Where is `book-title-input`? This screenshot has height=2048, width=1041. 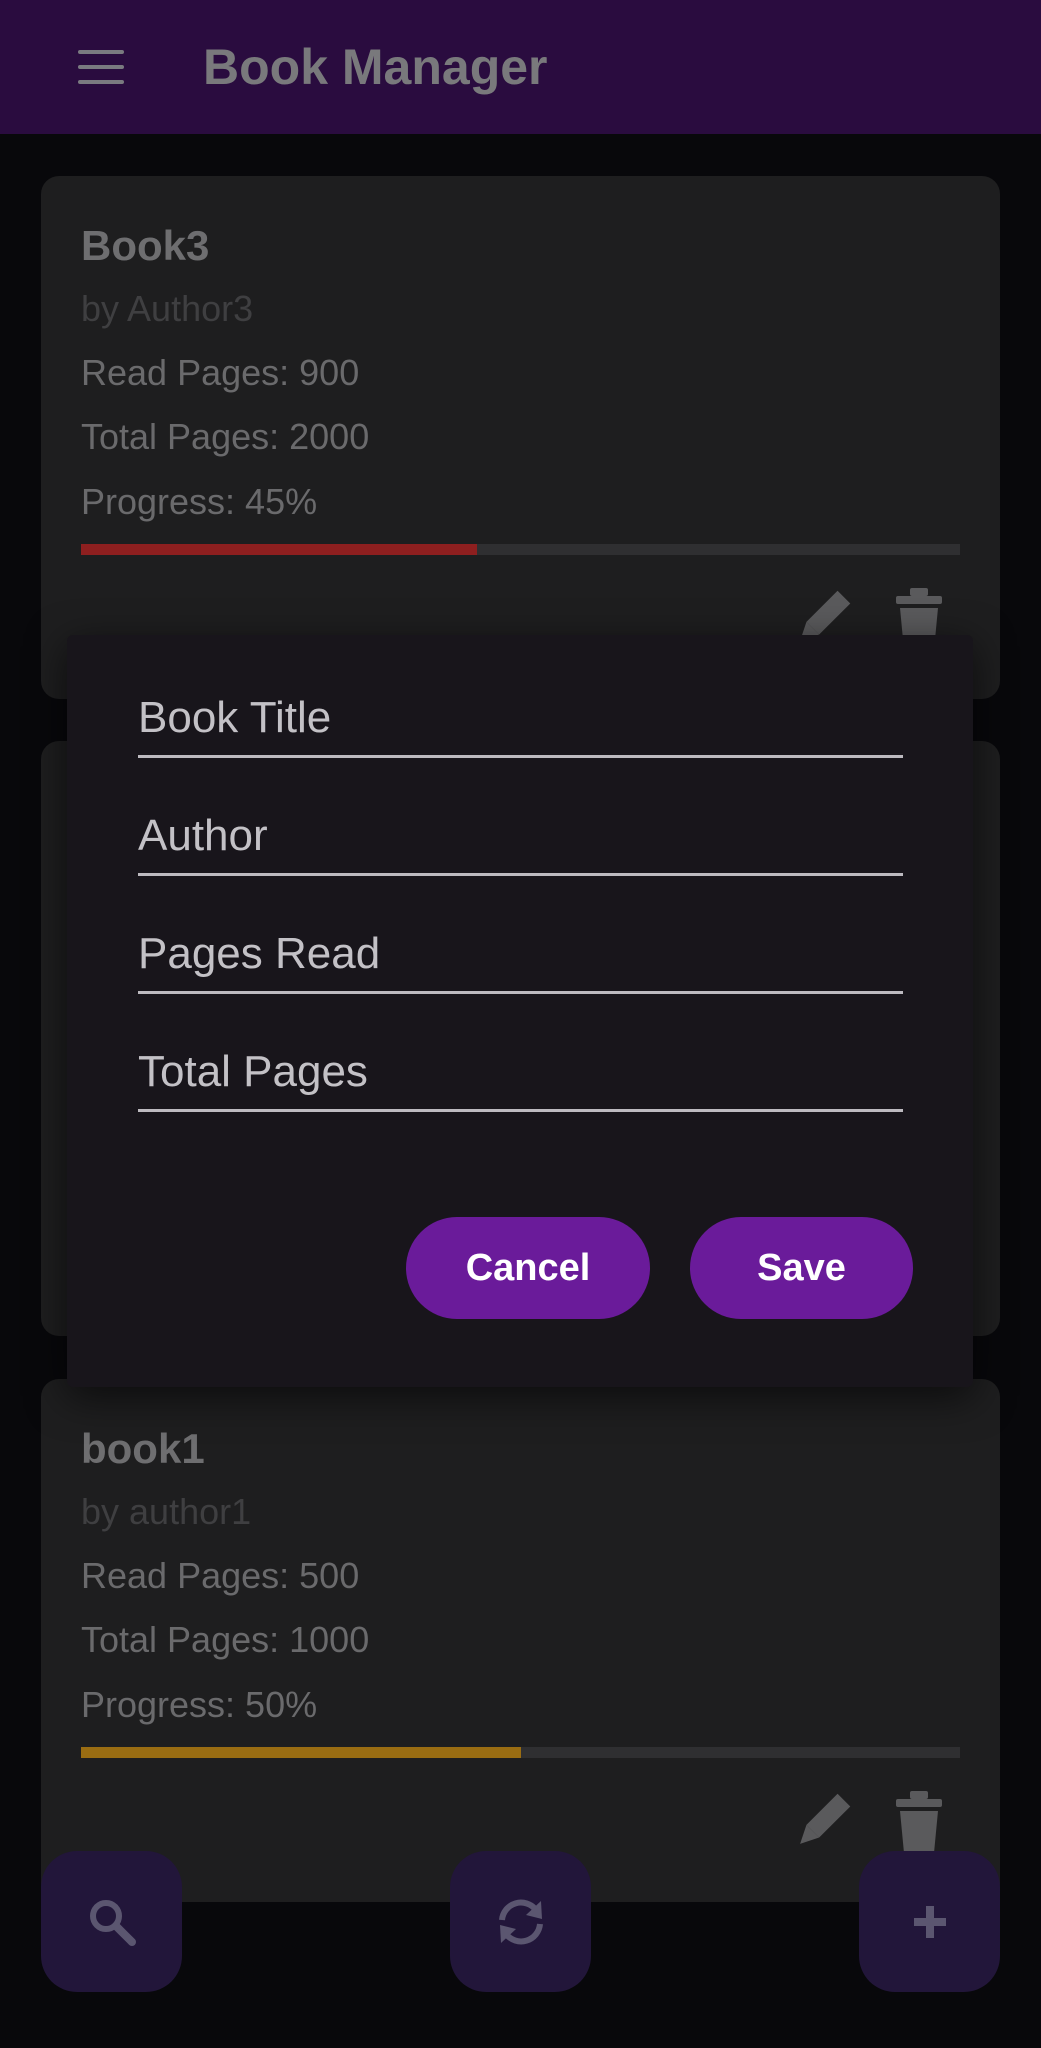
book-title-input is located at coordinates (520, 718).